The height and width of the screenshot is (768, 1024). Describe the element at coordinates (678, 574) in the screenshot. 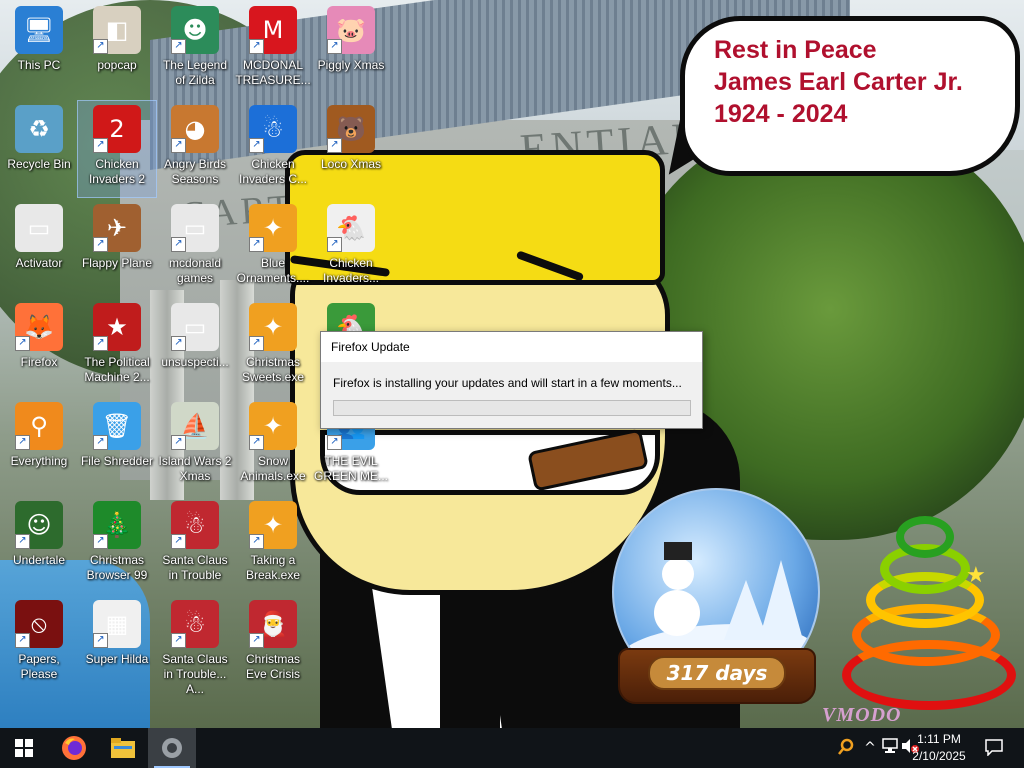

I see `snowman-head` at that location.